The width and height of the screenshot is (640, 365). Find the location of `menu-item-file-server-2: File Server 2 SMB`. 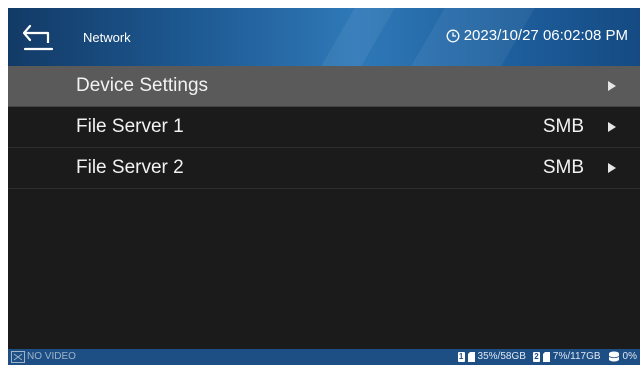

menu-item-file-server-2: File Server 2 SMB is located at coordinates (324, 168).